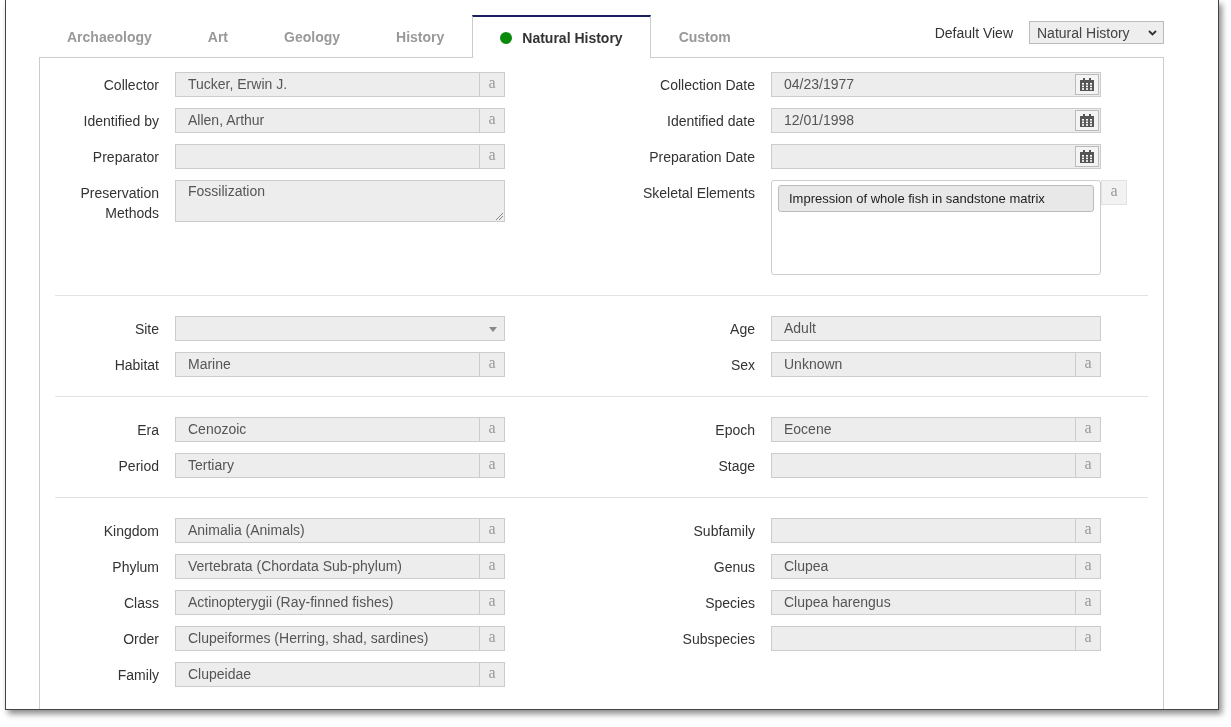 The image size is (1231, 727). I want to click on default-view-label: Default View, so click(973, 32).